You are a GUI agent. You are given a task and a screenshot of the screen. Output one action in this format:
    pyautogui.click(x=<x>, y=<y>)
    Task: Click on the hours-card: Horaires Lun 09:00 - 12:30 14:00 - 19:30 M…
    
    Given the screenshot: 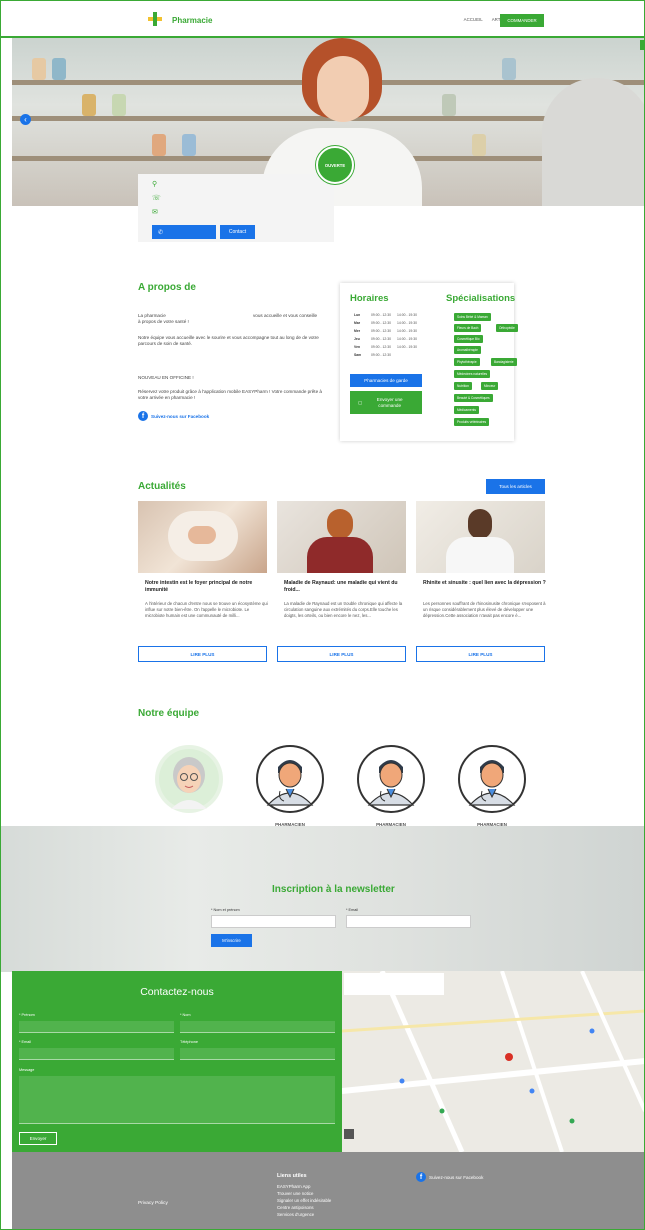 What is the action you would take?
    pyautogui.click(x=429, y=362)
    